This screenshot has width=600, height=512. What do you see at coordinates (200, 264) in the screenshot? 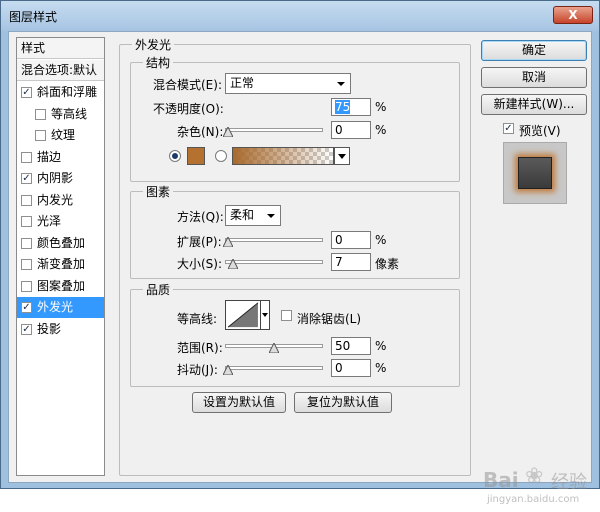
I see `size-label: 大小(S):` at bounding box center [200, 264].